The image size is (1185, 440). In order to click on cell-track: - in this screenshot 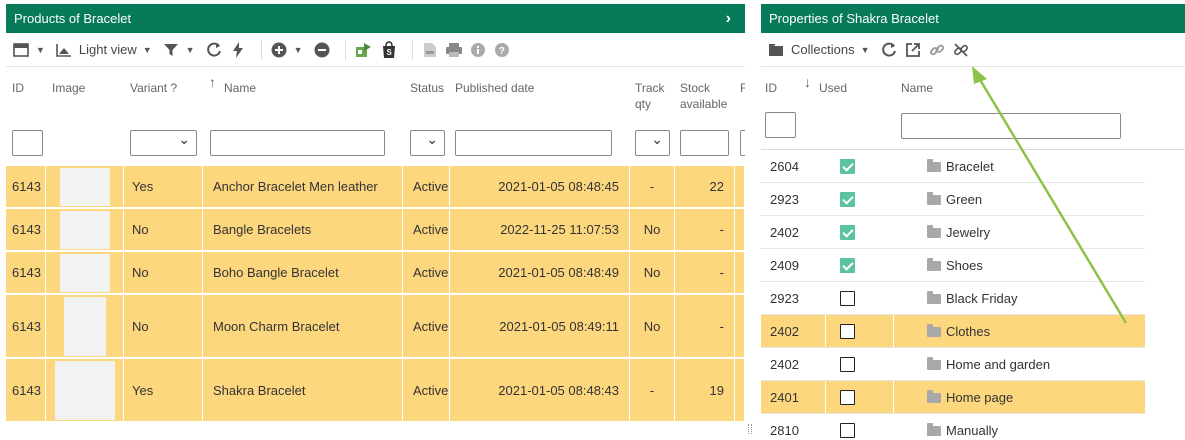, I will do `click(652, 186)`.